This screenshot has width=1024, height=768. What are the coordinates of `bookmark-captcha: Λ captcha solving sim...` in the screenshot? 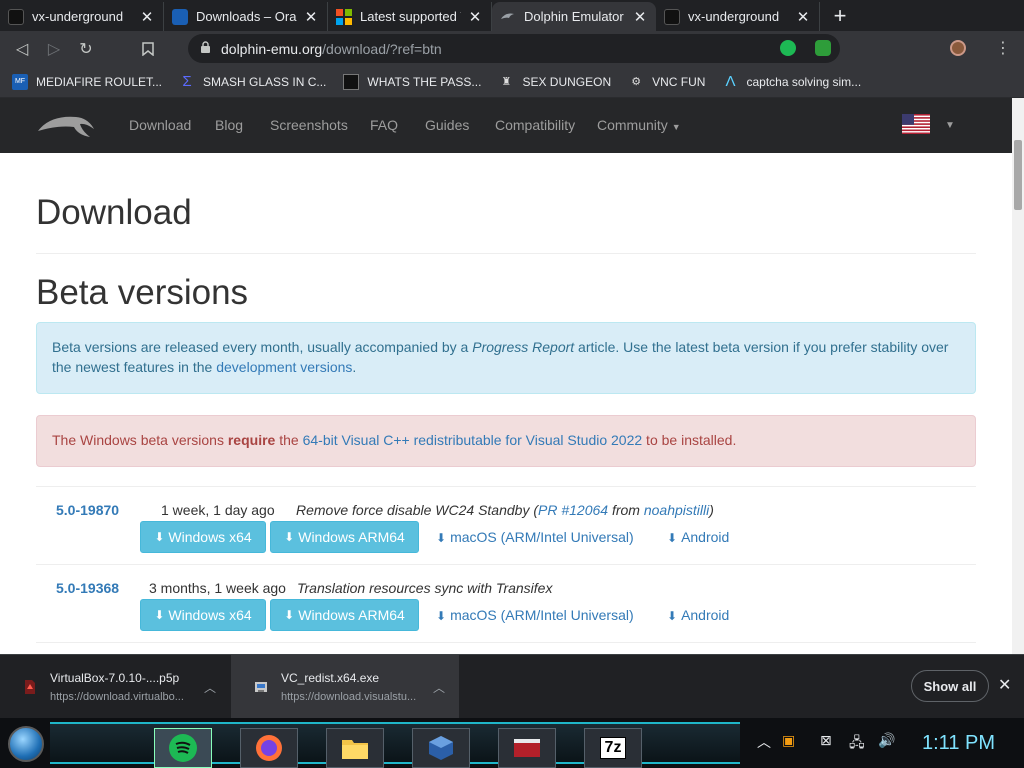 It's located at (791, 81).